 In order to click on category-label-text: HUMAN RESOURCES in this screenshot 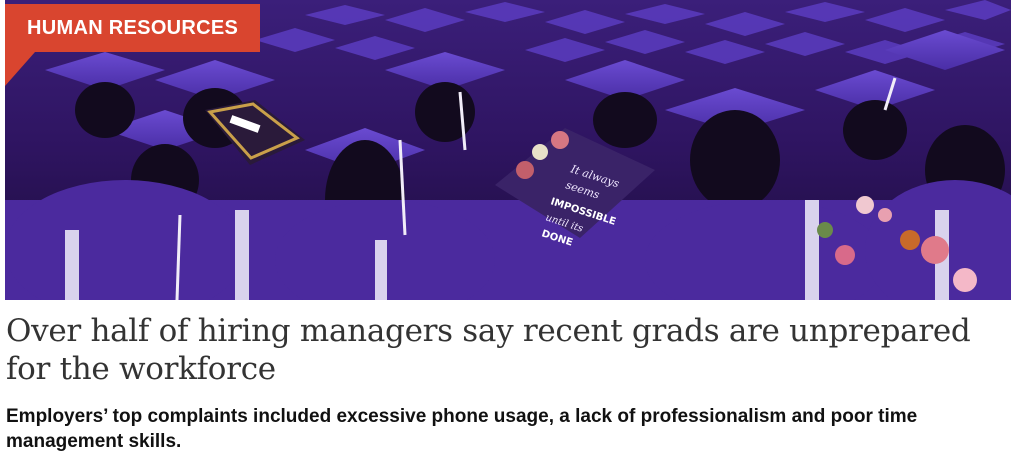, I will do `click(133, 27)`.